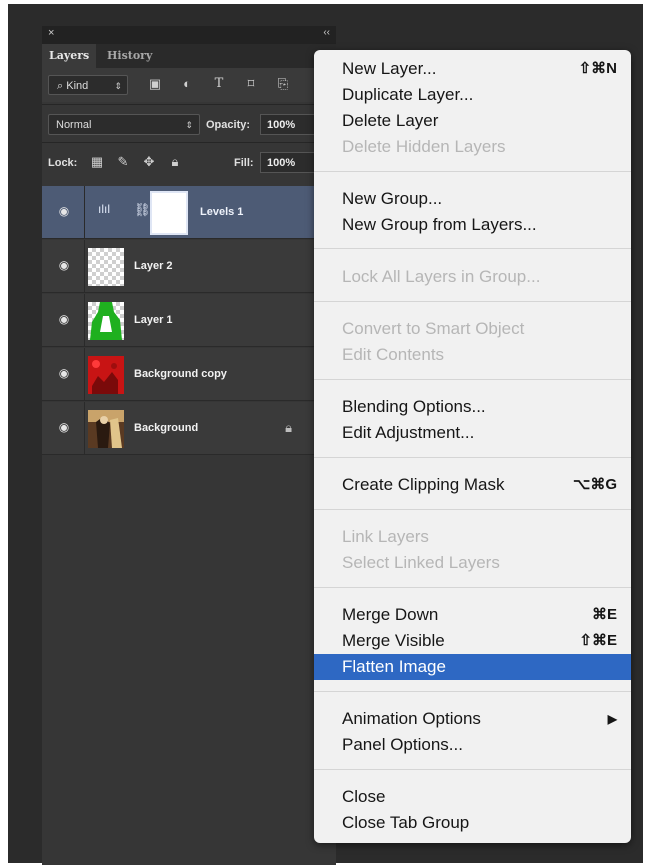 The width and height of the screenshot is (645, 865). What do you see at coordinates (69, 56) in the screenshot?
I see `tab-layers: Layers` at bounding box center [69, 56].